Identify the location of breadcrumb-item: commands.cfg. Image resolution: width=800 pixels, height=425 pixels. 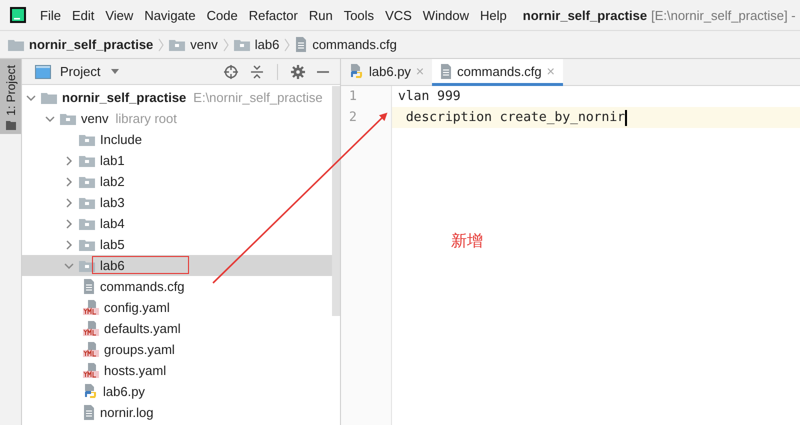
(354, 44).